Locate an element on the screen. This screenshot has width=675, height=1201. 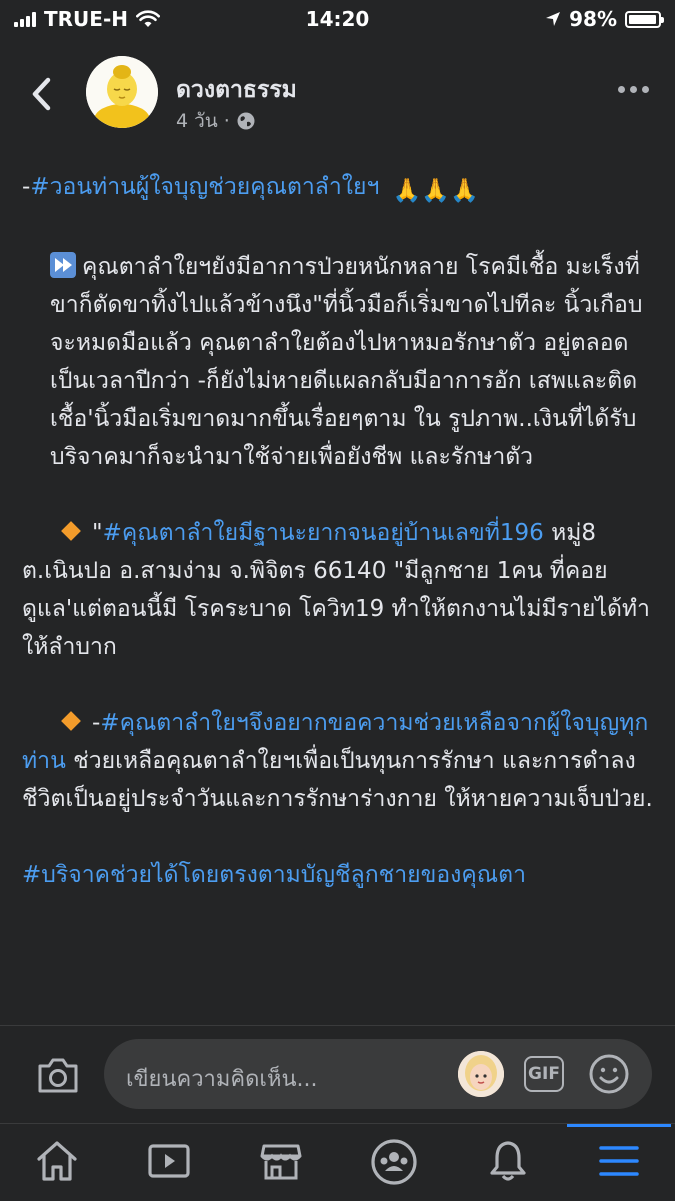
hashtag-link: #วอนท่านผู้ใจบุญช่วยคุณตาลำใยฯ is located at coordinates (204, 187).